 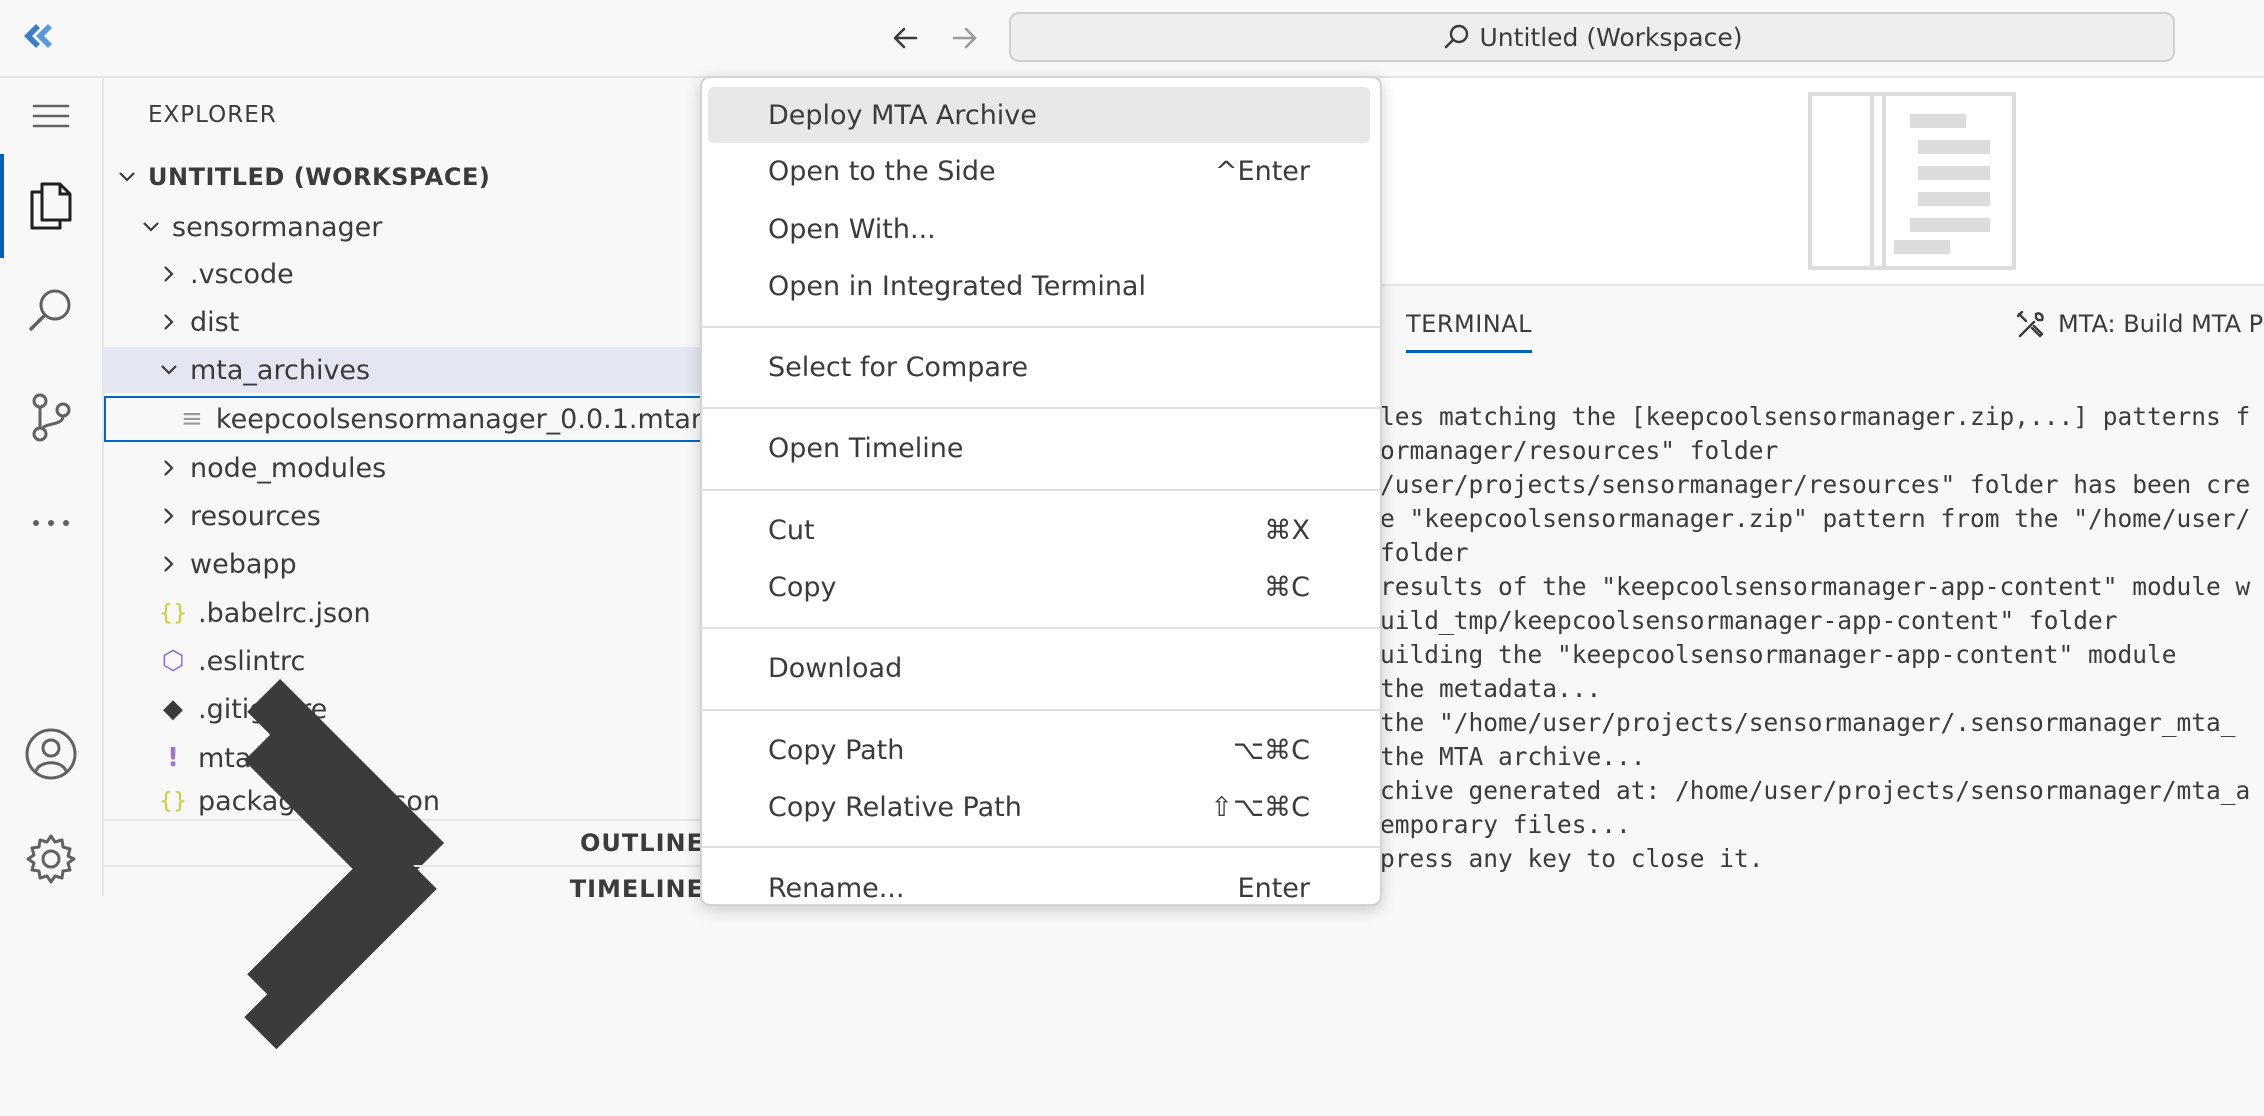 I want to click on editor-watermark-icon, so click(x=1912, y=181).